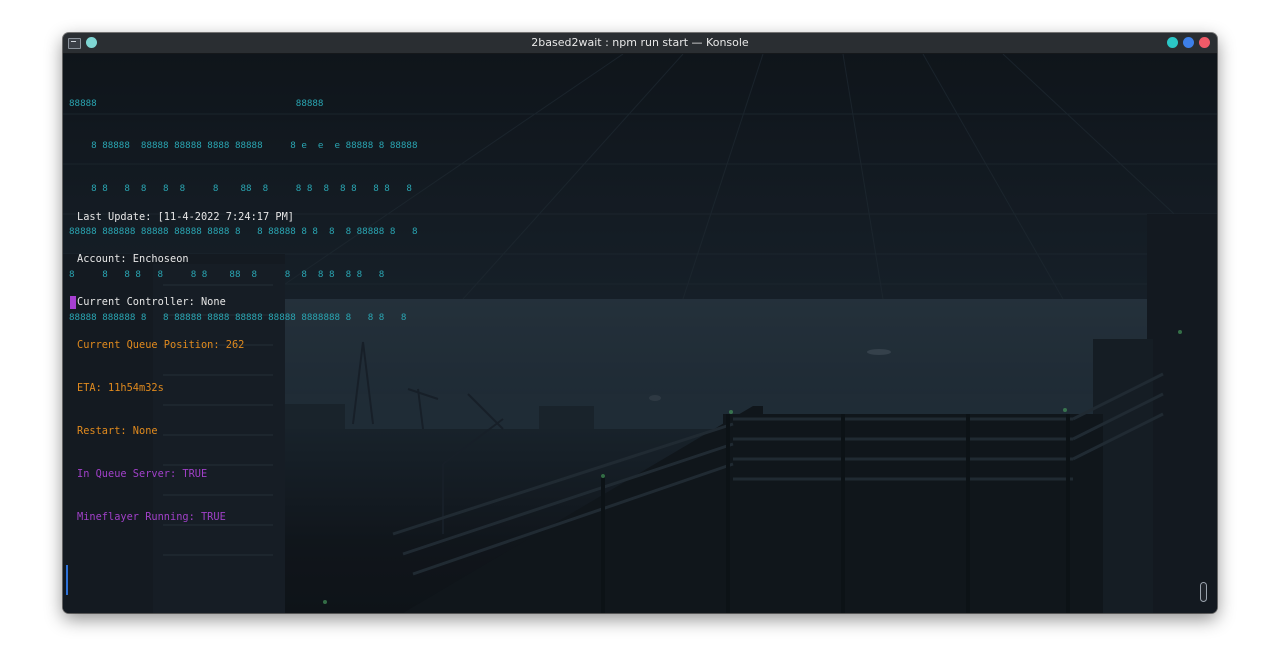 Image resolution: width=1280 pixels, height=650 pixels. I want to click on queue-position-line: Current Queue Position: 262, so click(161, 345).